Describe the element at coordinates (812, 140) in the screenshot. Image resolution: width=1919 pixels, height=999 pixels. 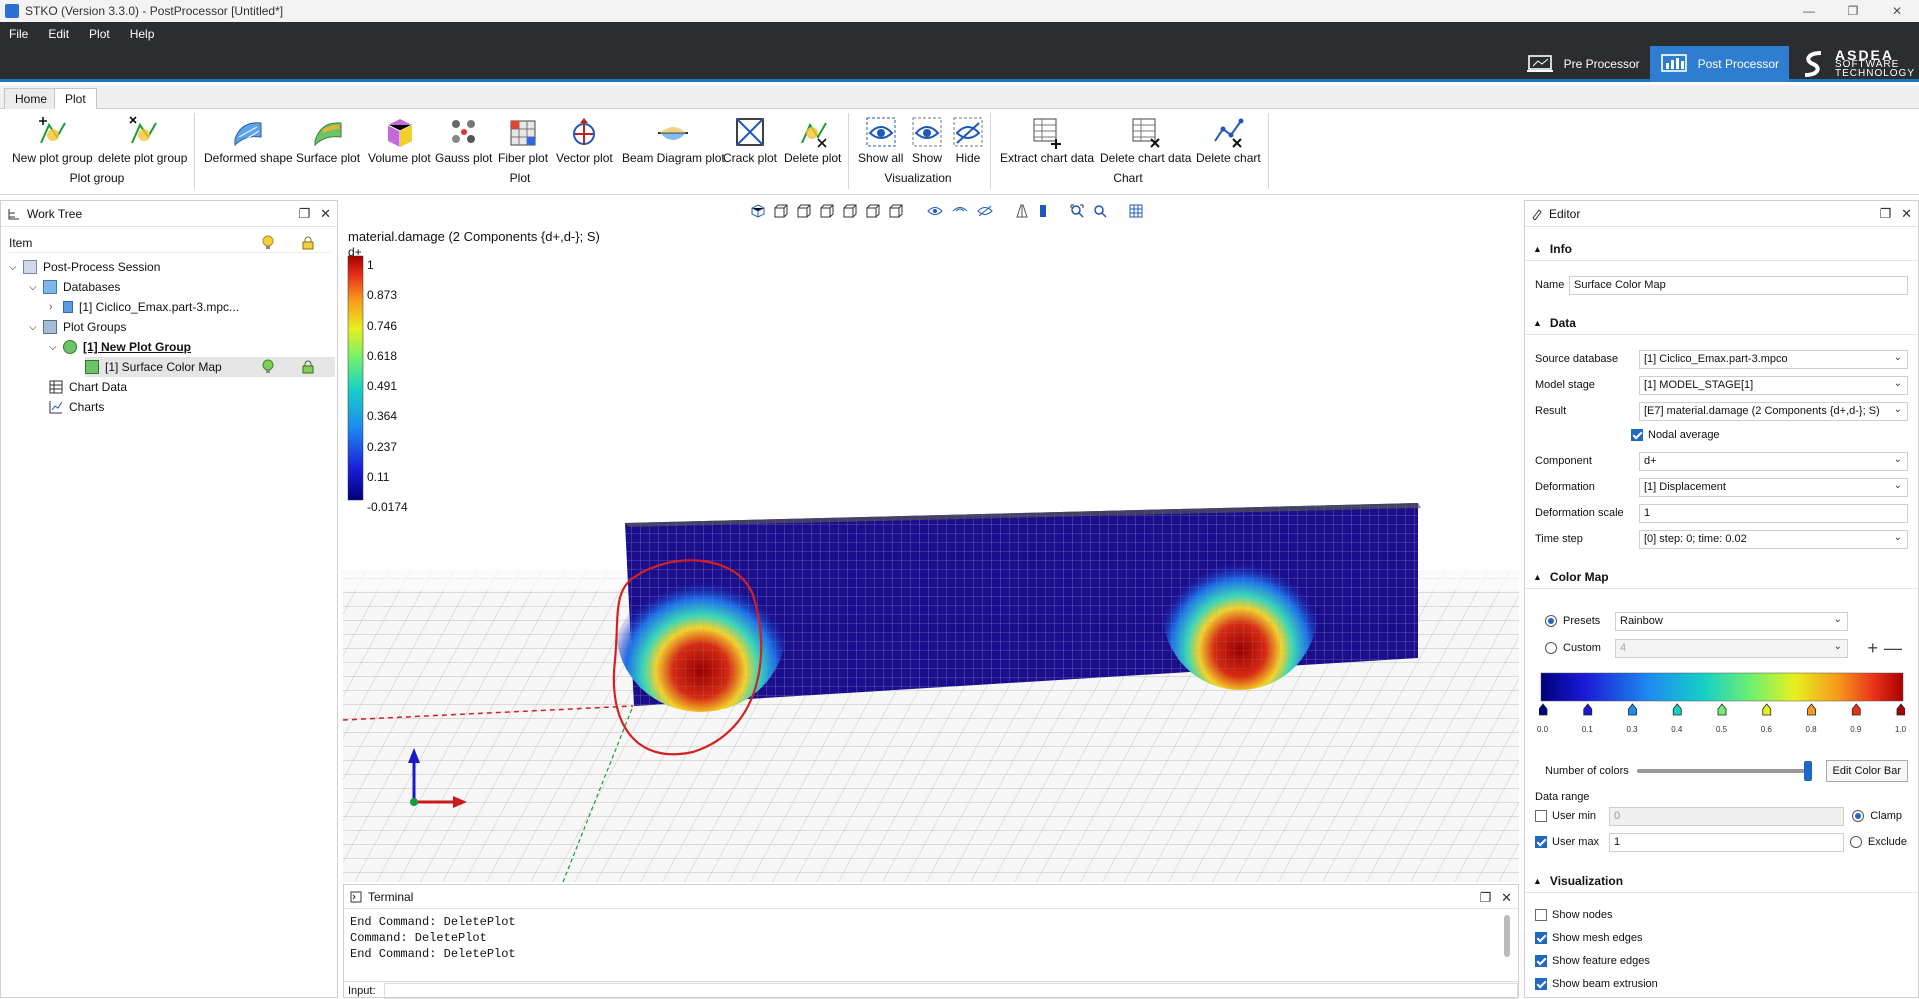
I see `delete-plot-button: Delete plot` at that location.